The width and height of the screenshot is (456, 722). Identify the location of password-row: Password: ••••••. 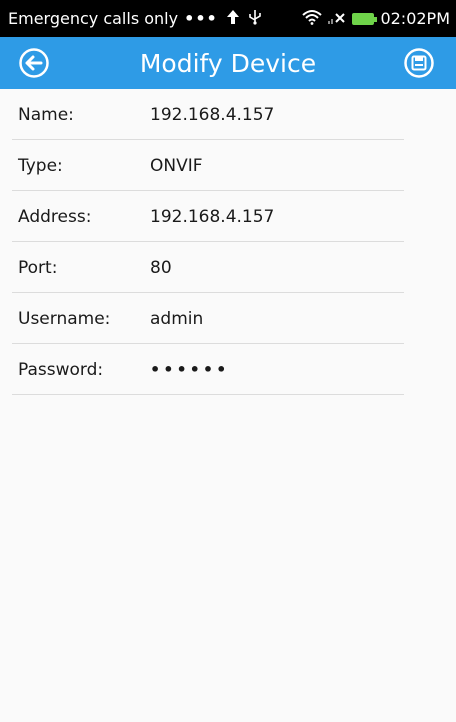
(228, 369).